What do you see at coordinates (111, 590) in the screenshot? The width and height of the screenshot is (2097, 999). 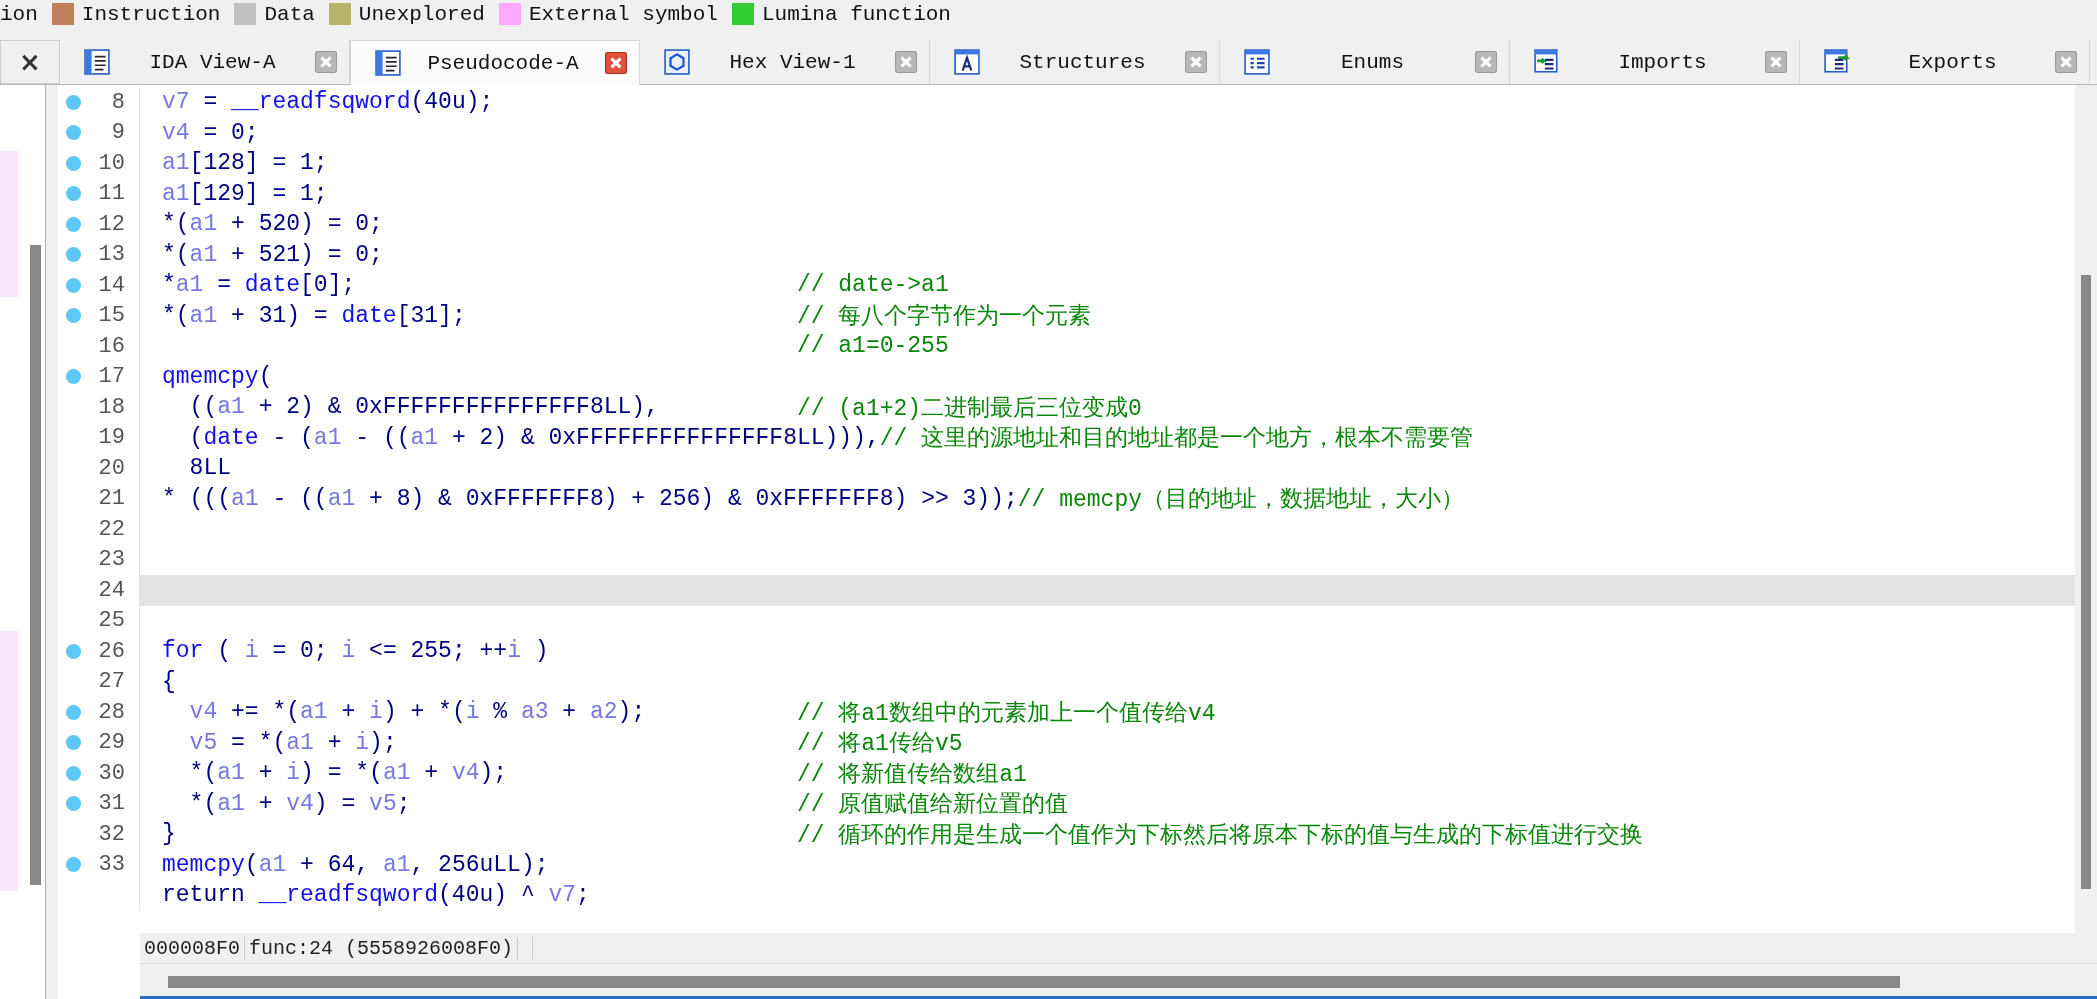 I see `line-number: 24` at bounding box center [111, 590].